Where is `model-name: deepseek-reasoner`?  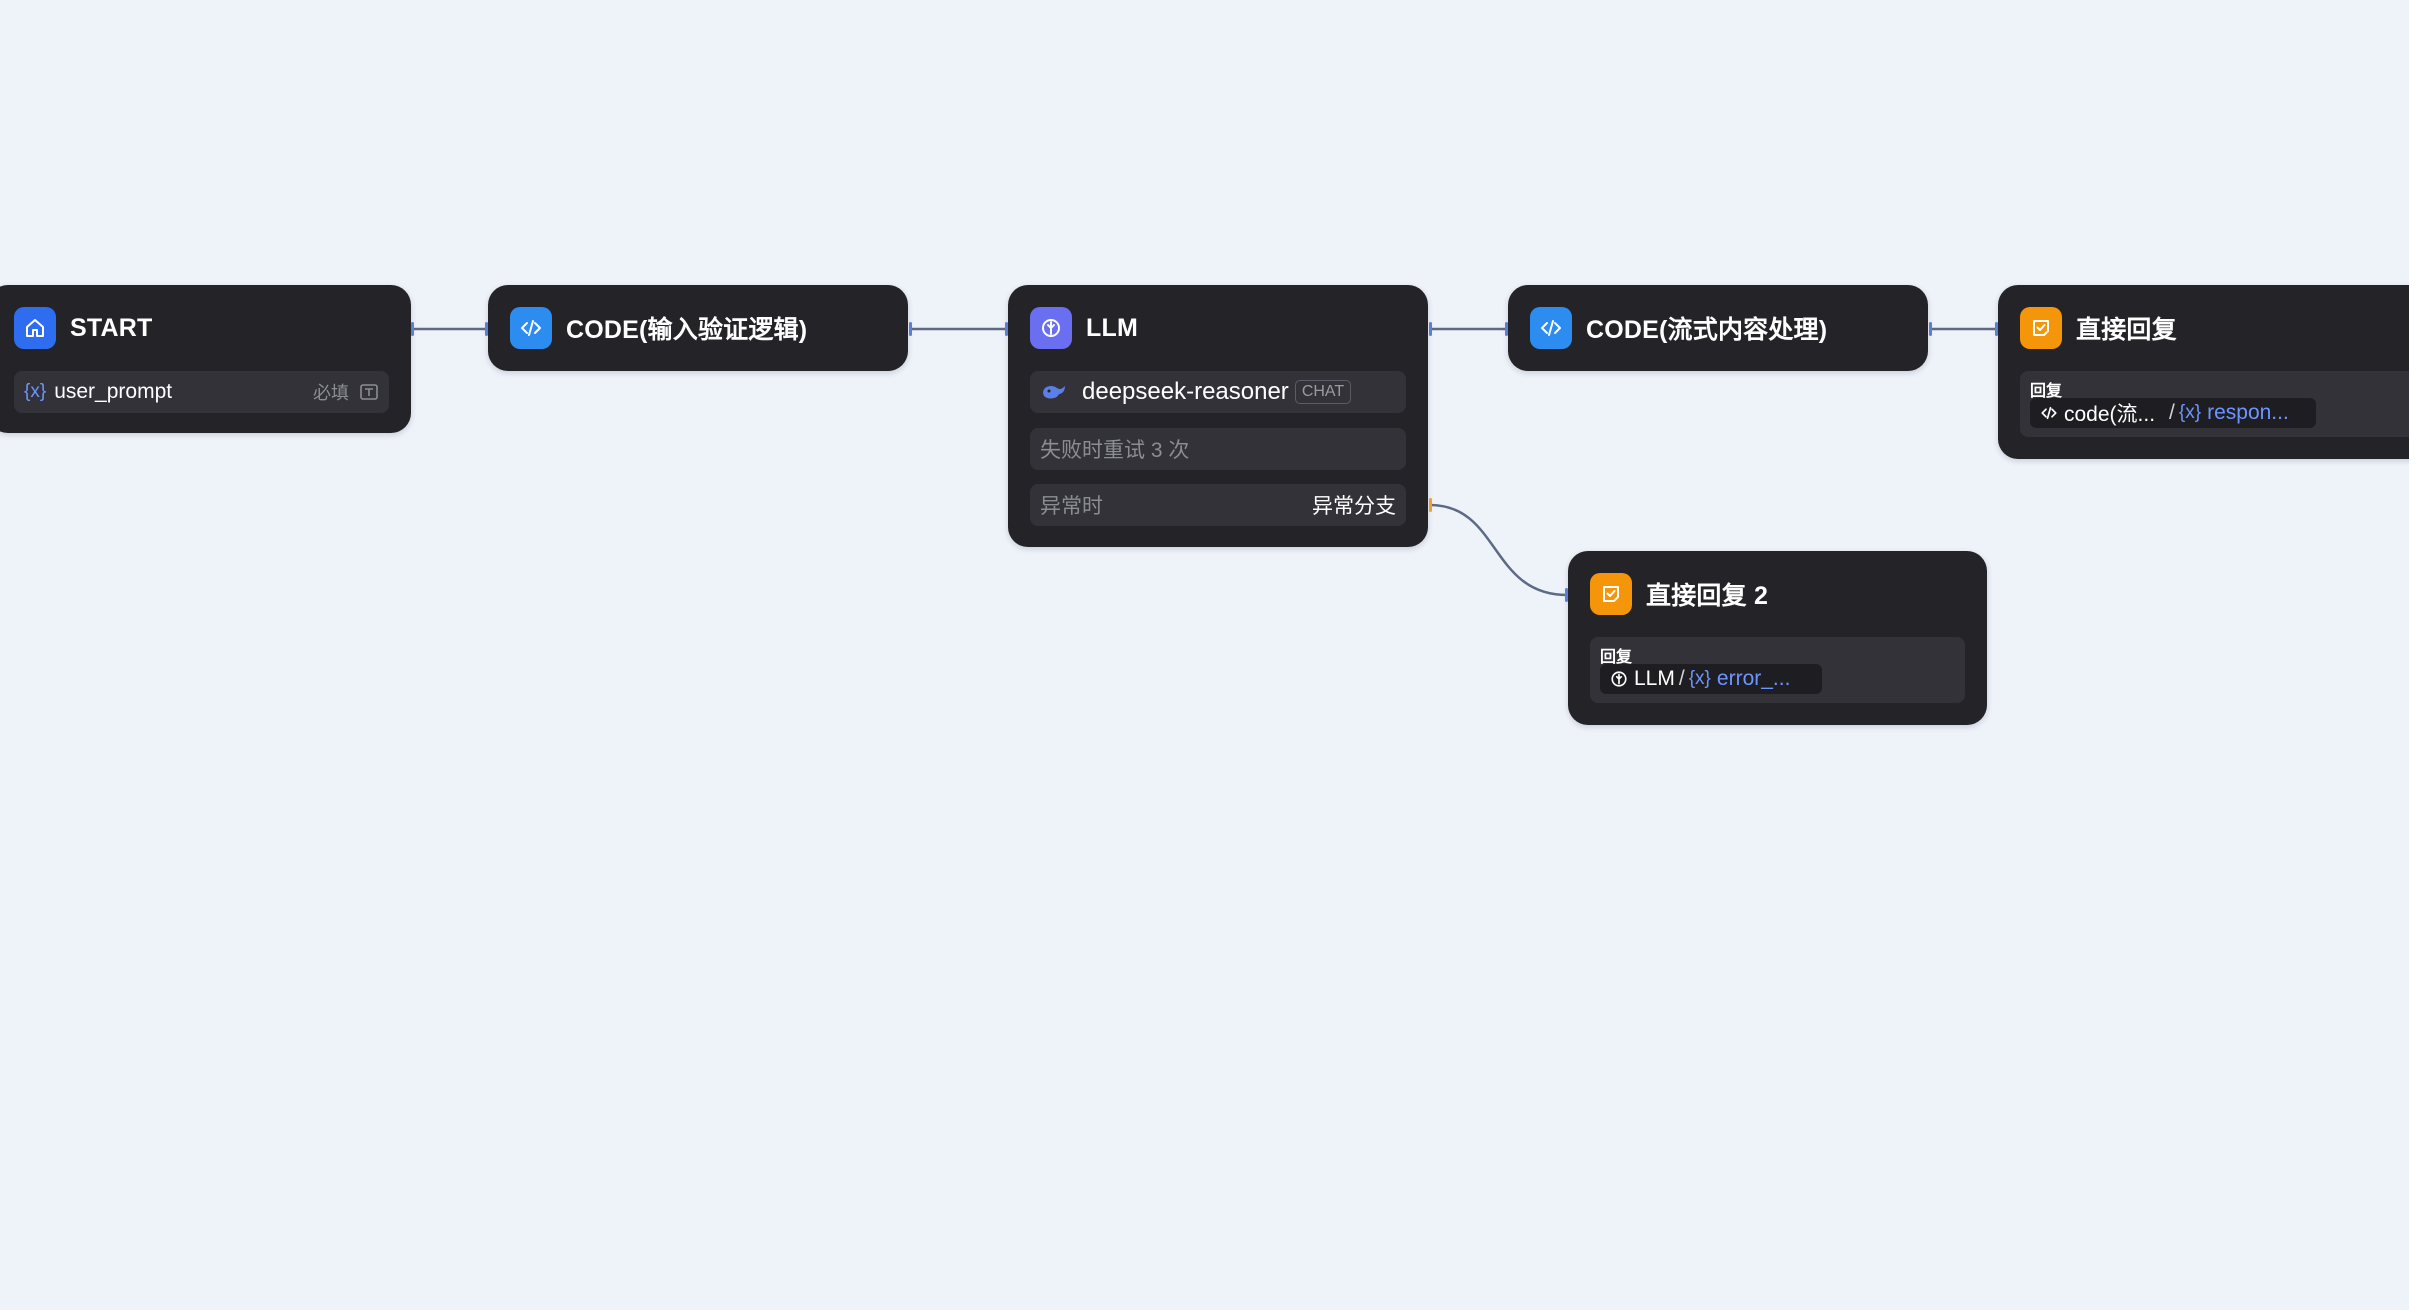 model-name: deepseek-reasoner is located at coordinates (1185, 391).